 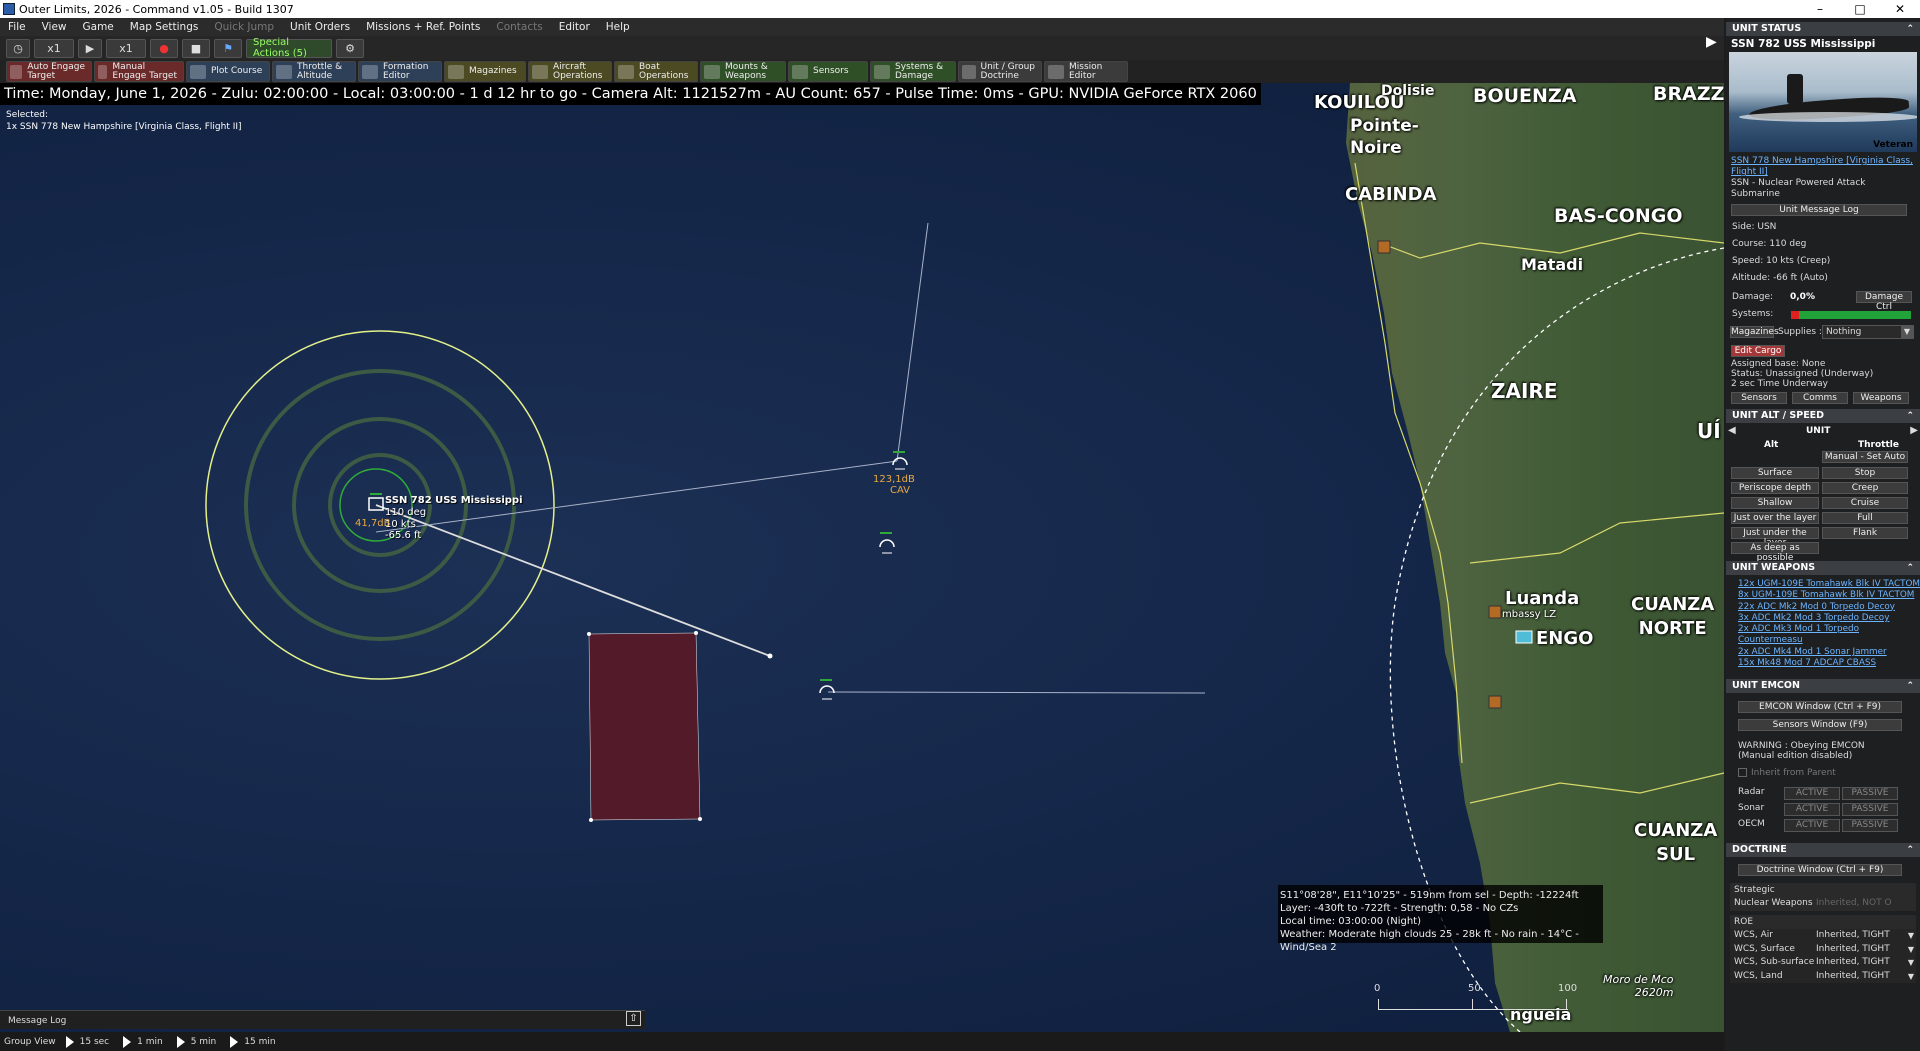 What do you see at coordinates (1812, 810) in the screenshot?
I see `sonar-active-button: ACTIVE` at bounding box center [1812, 810].